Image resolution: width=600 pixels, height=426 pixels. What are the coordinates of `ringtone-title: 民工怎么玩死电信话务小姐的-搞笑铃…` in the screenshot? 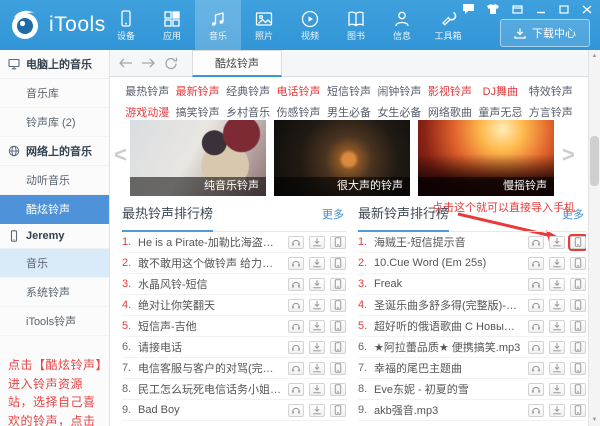 It's located at (213, 389).